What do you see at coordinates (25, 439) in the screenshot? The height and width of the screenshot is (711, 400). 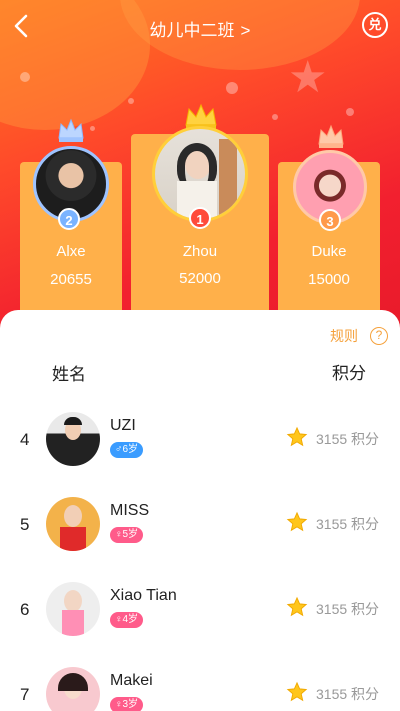 I see `rank-number: 4` at bounding box center [25, 439].